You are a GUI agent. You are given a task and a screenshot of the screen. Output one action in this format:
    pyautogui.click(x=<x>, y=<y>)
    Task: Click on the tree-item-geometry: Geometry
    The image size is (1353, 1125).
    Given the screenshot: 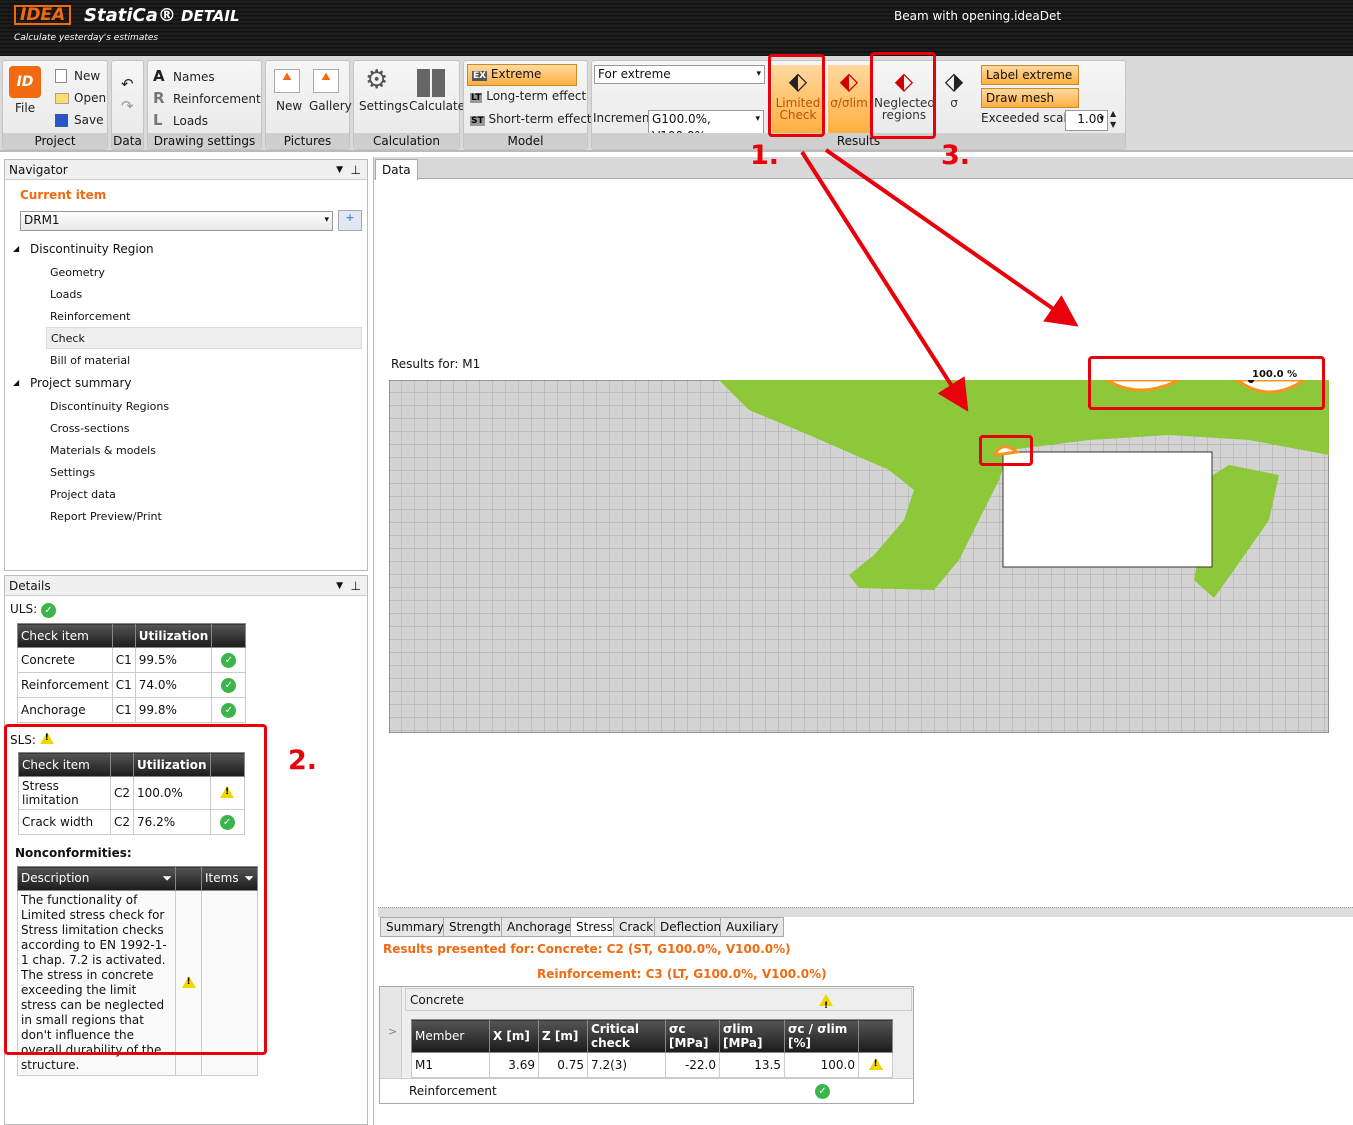 What is the action you would take?
    pyautogui.click(x=77, y=272)
    